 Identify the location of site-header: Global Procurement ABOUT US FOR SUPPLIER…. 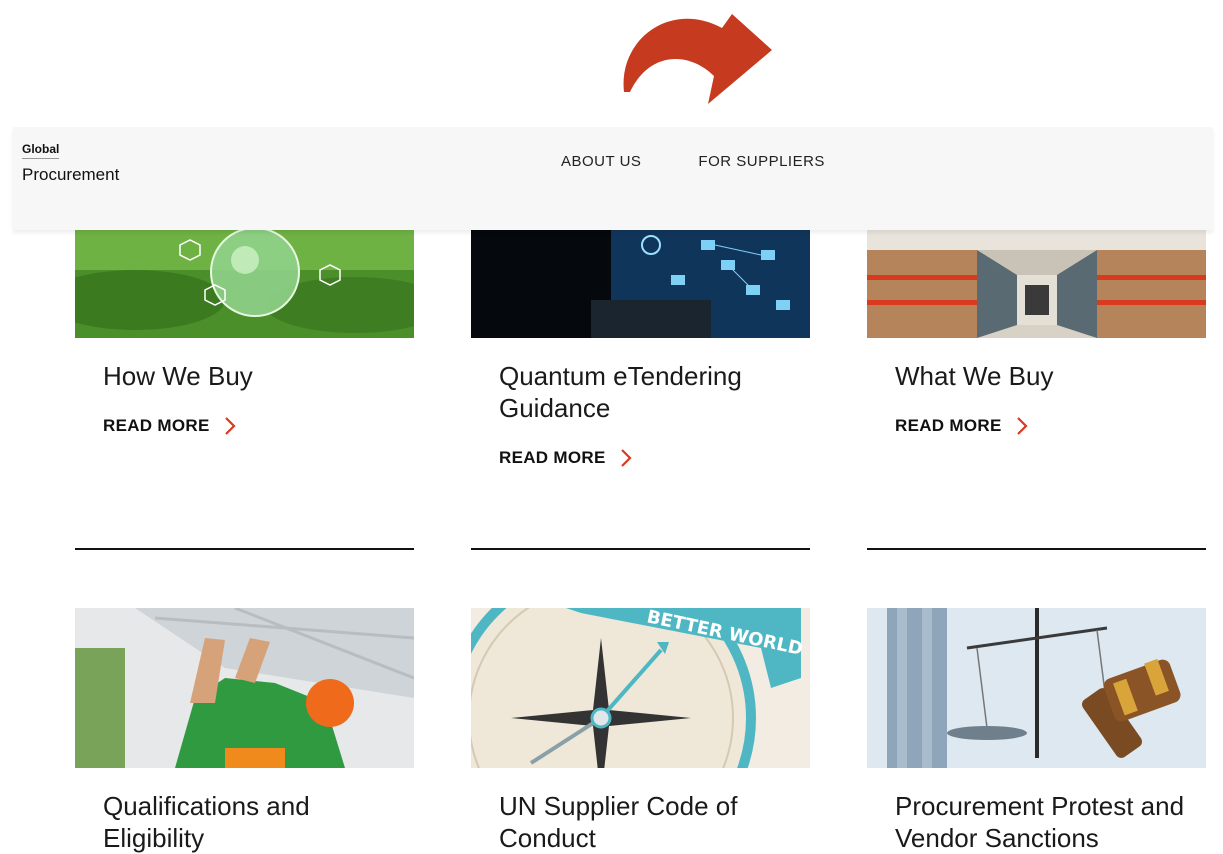
(613, 178).